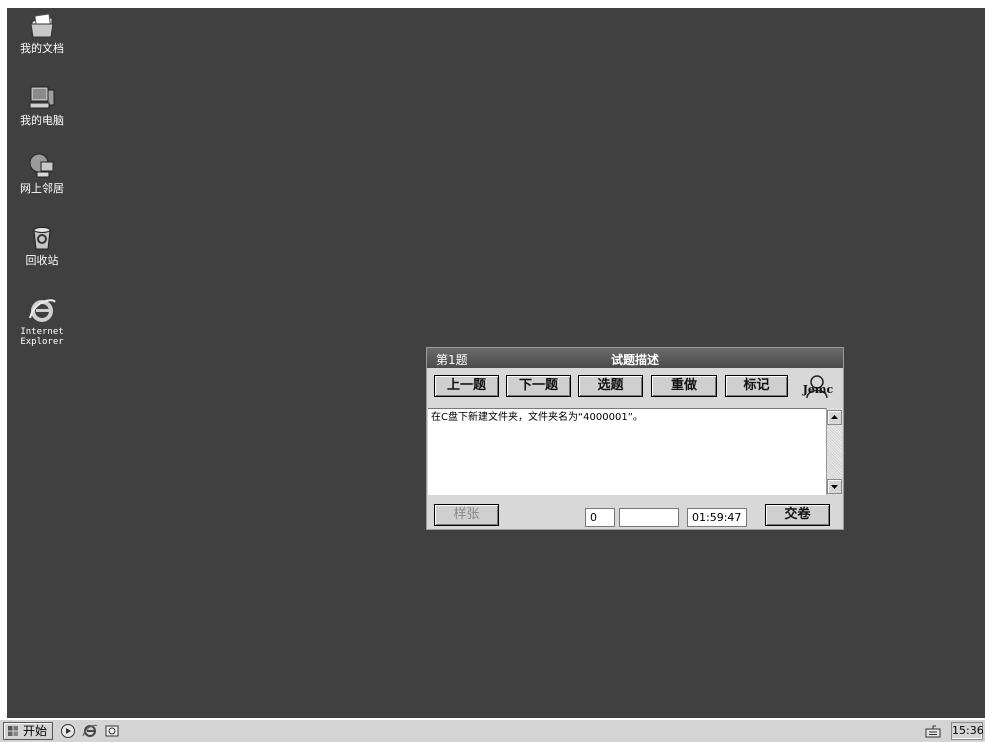 This screenshot has height=742, width=985. I want to click on scroll-down-button, so click(834, 486).